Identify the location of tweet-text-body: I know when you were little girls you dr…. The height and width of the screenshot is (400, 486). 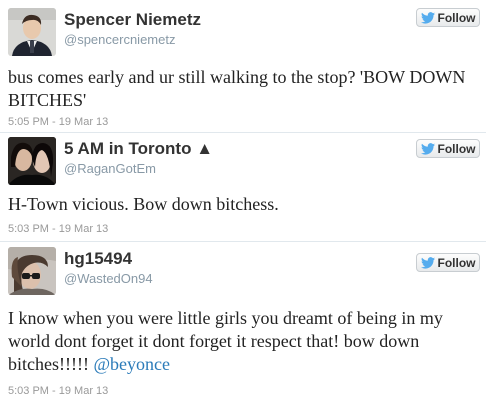
(225, 341).